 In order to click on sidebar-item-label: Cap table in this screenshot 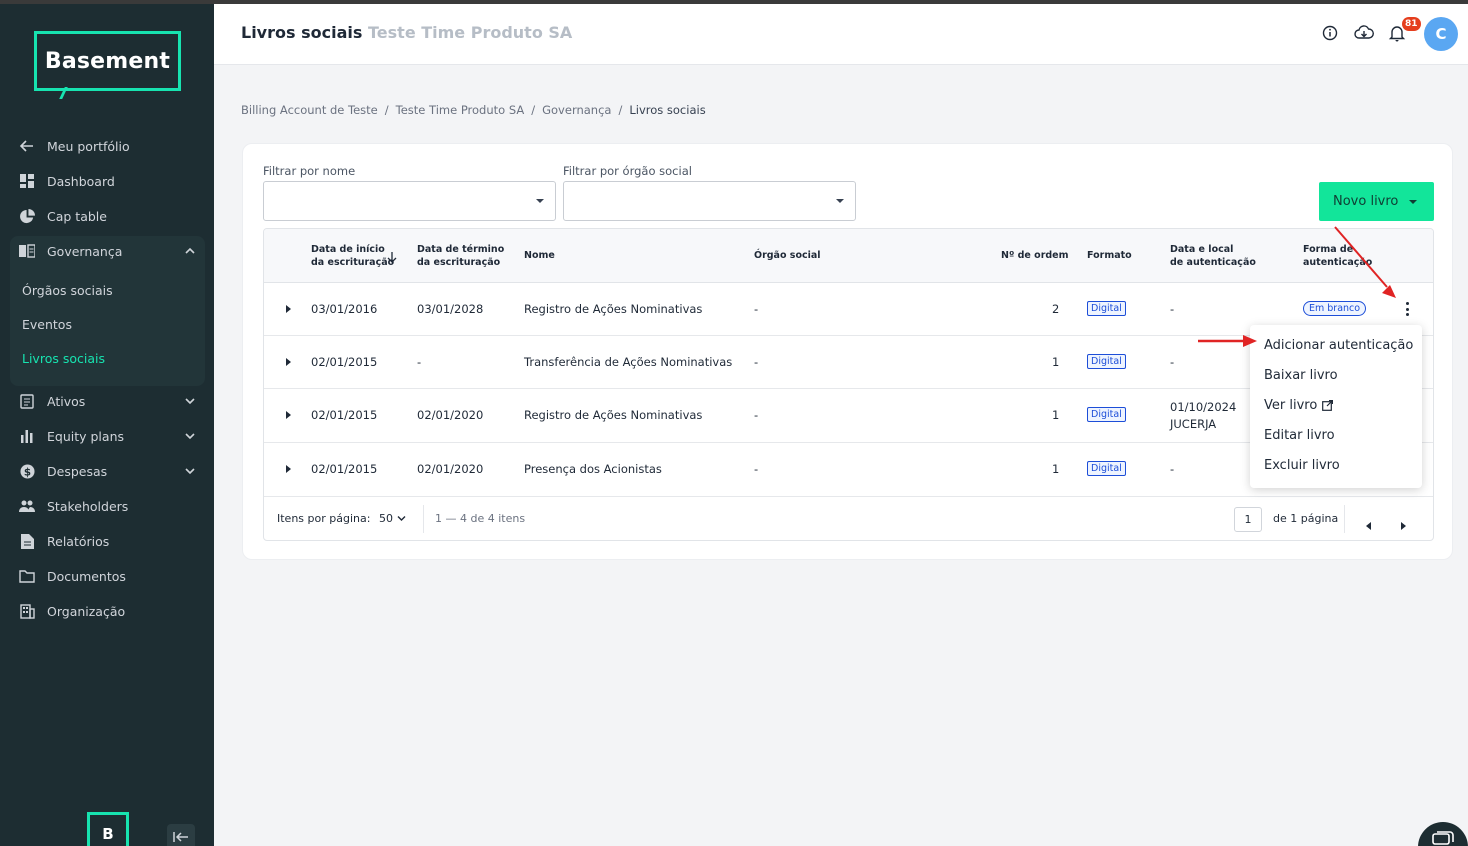, I will do `click(77, 216)`.